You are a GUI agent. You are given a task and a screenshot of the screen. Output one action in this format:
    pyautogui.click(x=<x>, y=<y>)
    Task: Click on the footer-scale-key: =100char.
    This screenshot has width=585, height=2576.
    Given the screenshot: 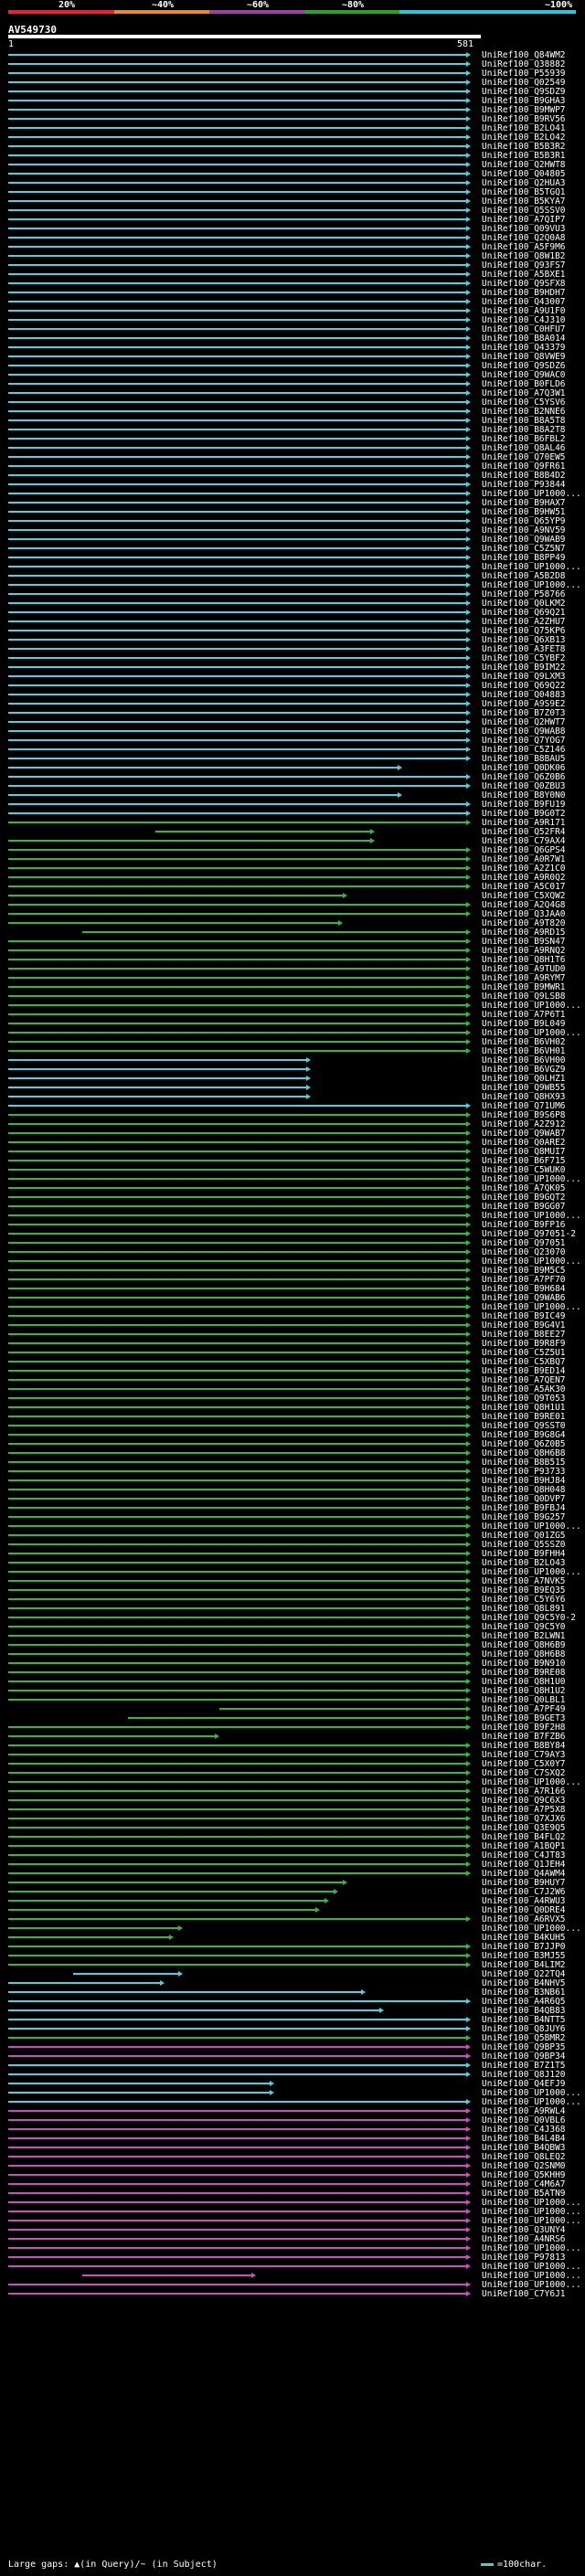 What is the action you would take?
    pyautogui.click(x=514, y=2565)
    